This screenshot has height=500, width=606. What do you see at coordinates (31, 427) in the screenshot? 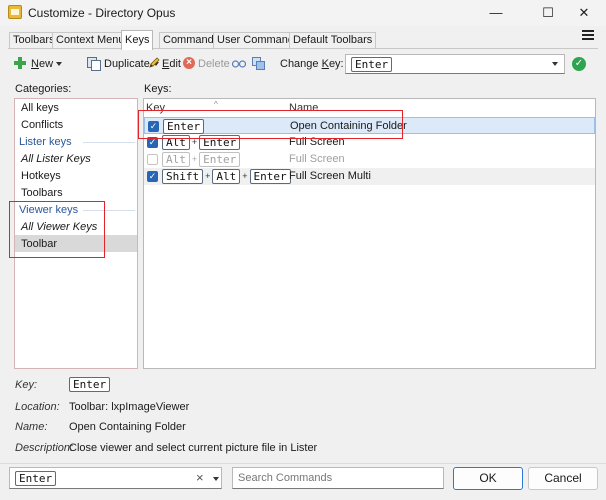
I see `detail-name-label: Name:` at bounding box center [31, 427].